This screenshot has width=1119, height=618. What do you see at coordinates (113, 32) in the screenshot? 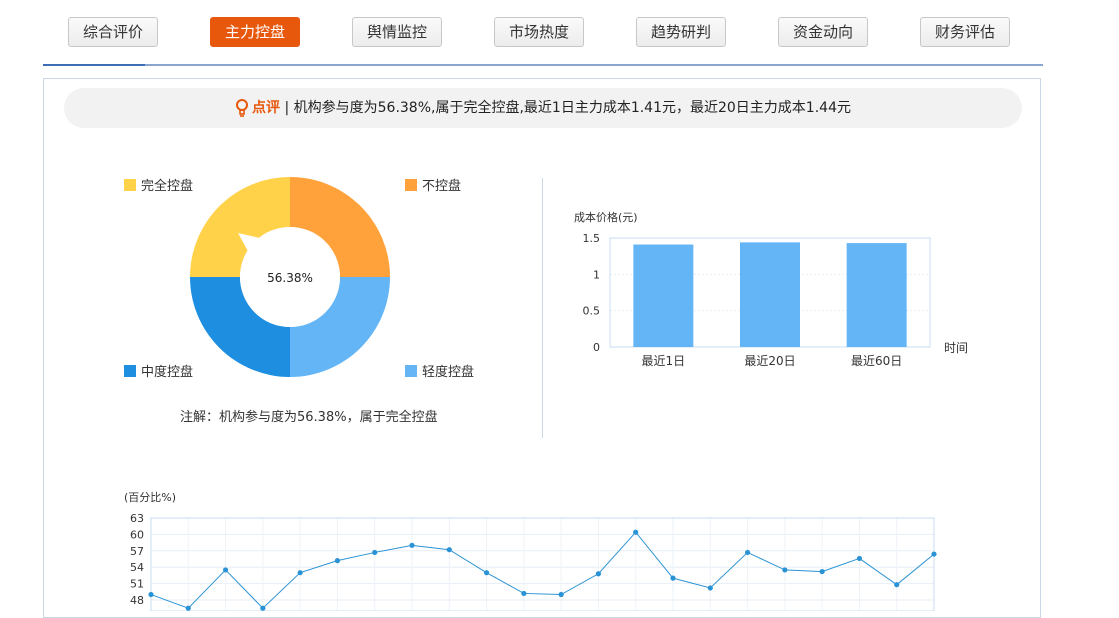
I see `tab-0: 综合评价` at bounding box center [113, 32].